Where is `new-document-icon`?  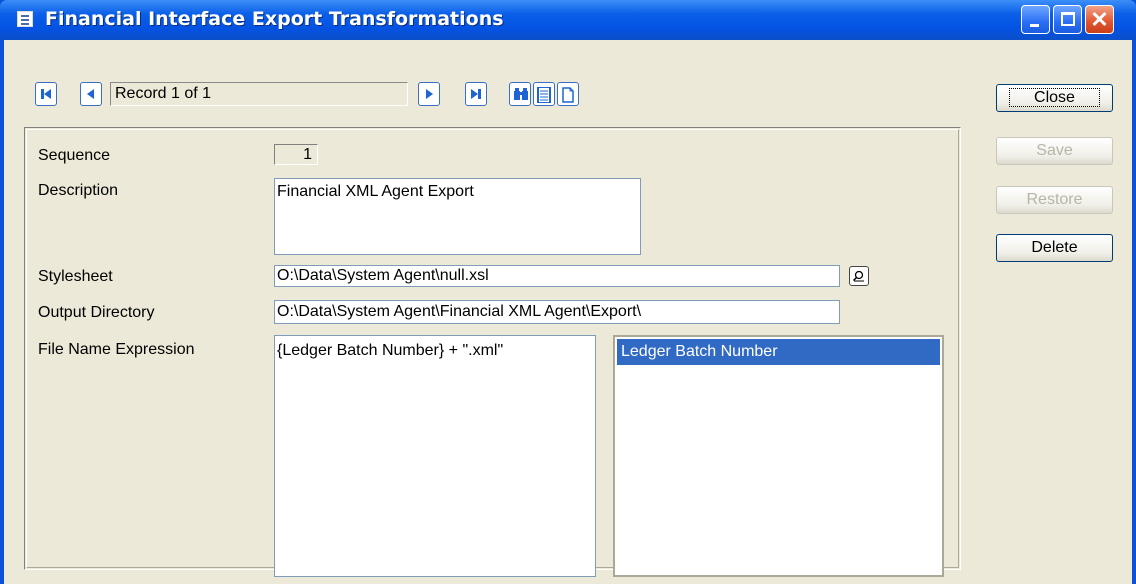
new-document-icon is located at coordinates (568, 95).